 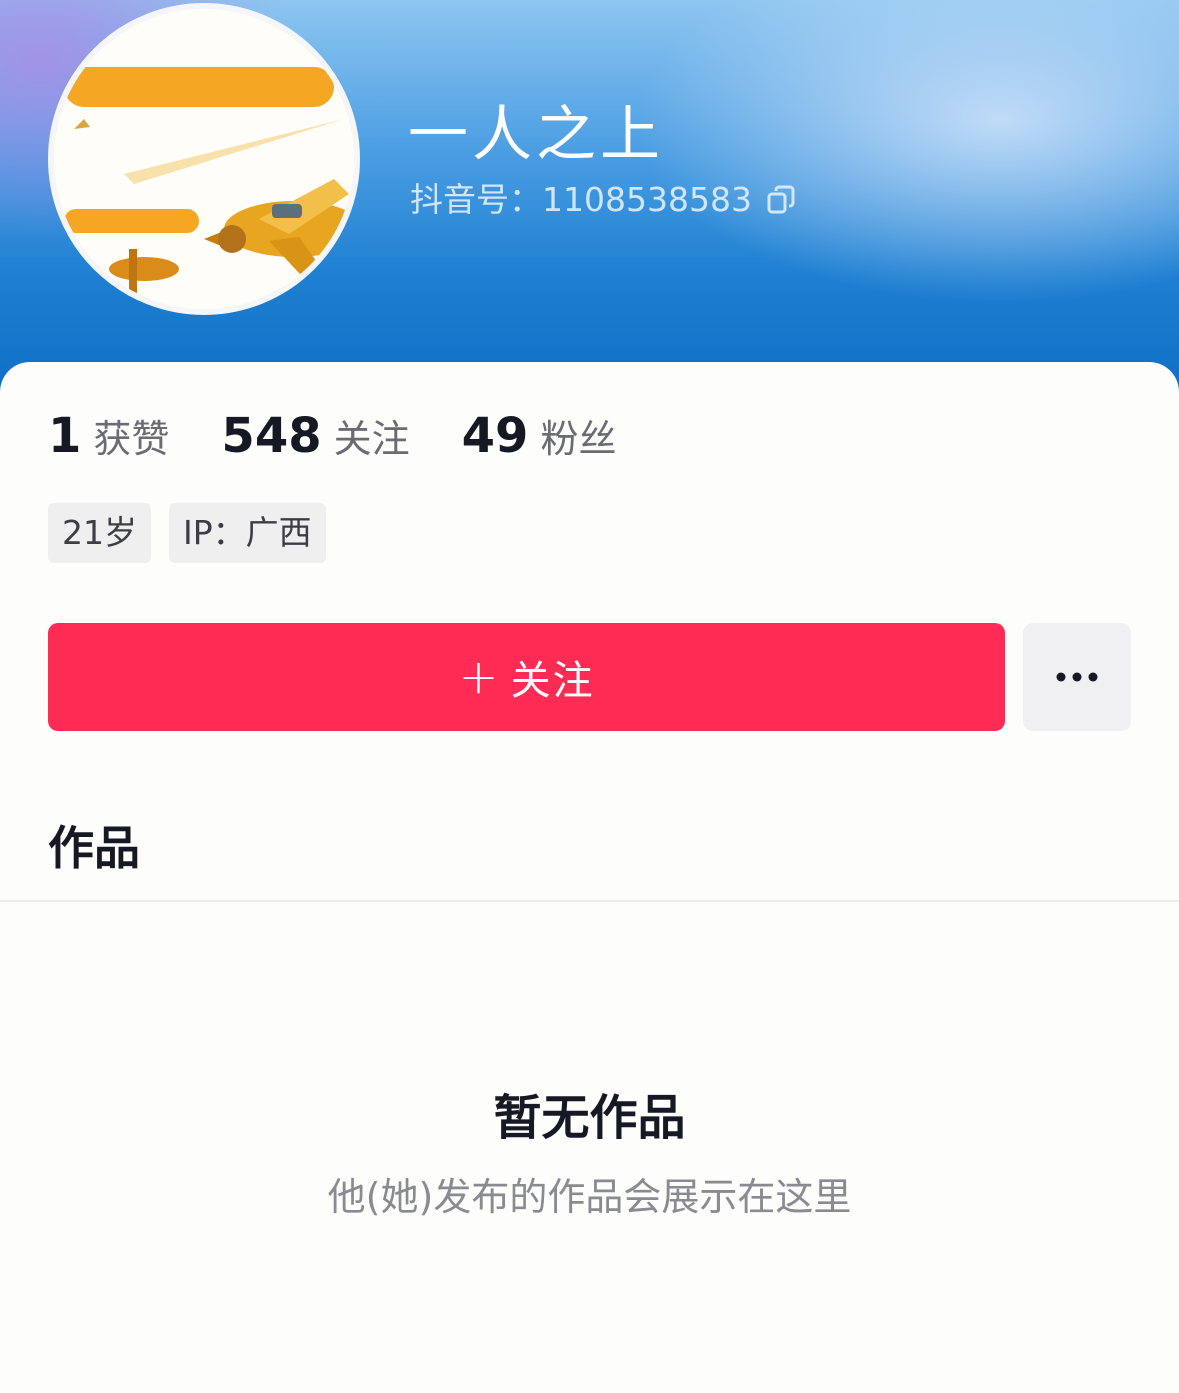 What do you see at coordinates (99, 533) in the screenshot?
I see `age-tag: 21岁` at bounding box center [99, 533].